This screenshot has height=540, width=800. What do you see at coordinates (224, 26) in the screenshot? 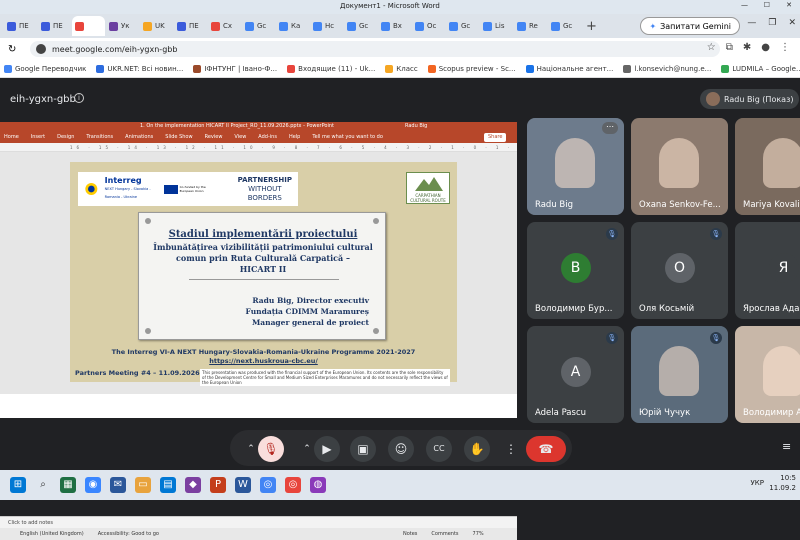
I see `browser-tab: Сх` at bounding box center [224, 26].